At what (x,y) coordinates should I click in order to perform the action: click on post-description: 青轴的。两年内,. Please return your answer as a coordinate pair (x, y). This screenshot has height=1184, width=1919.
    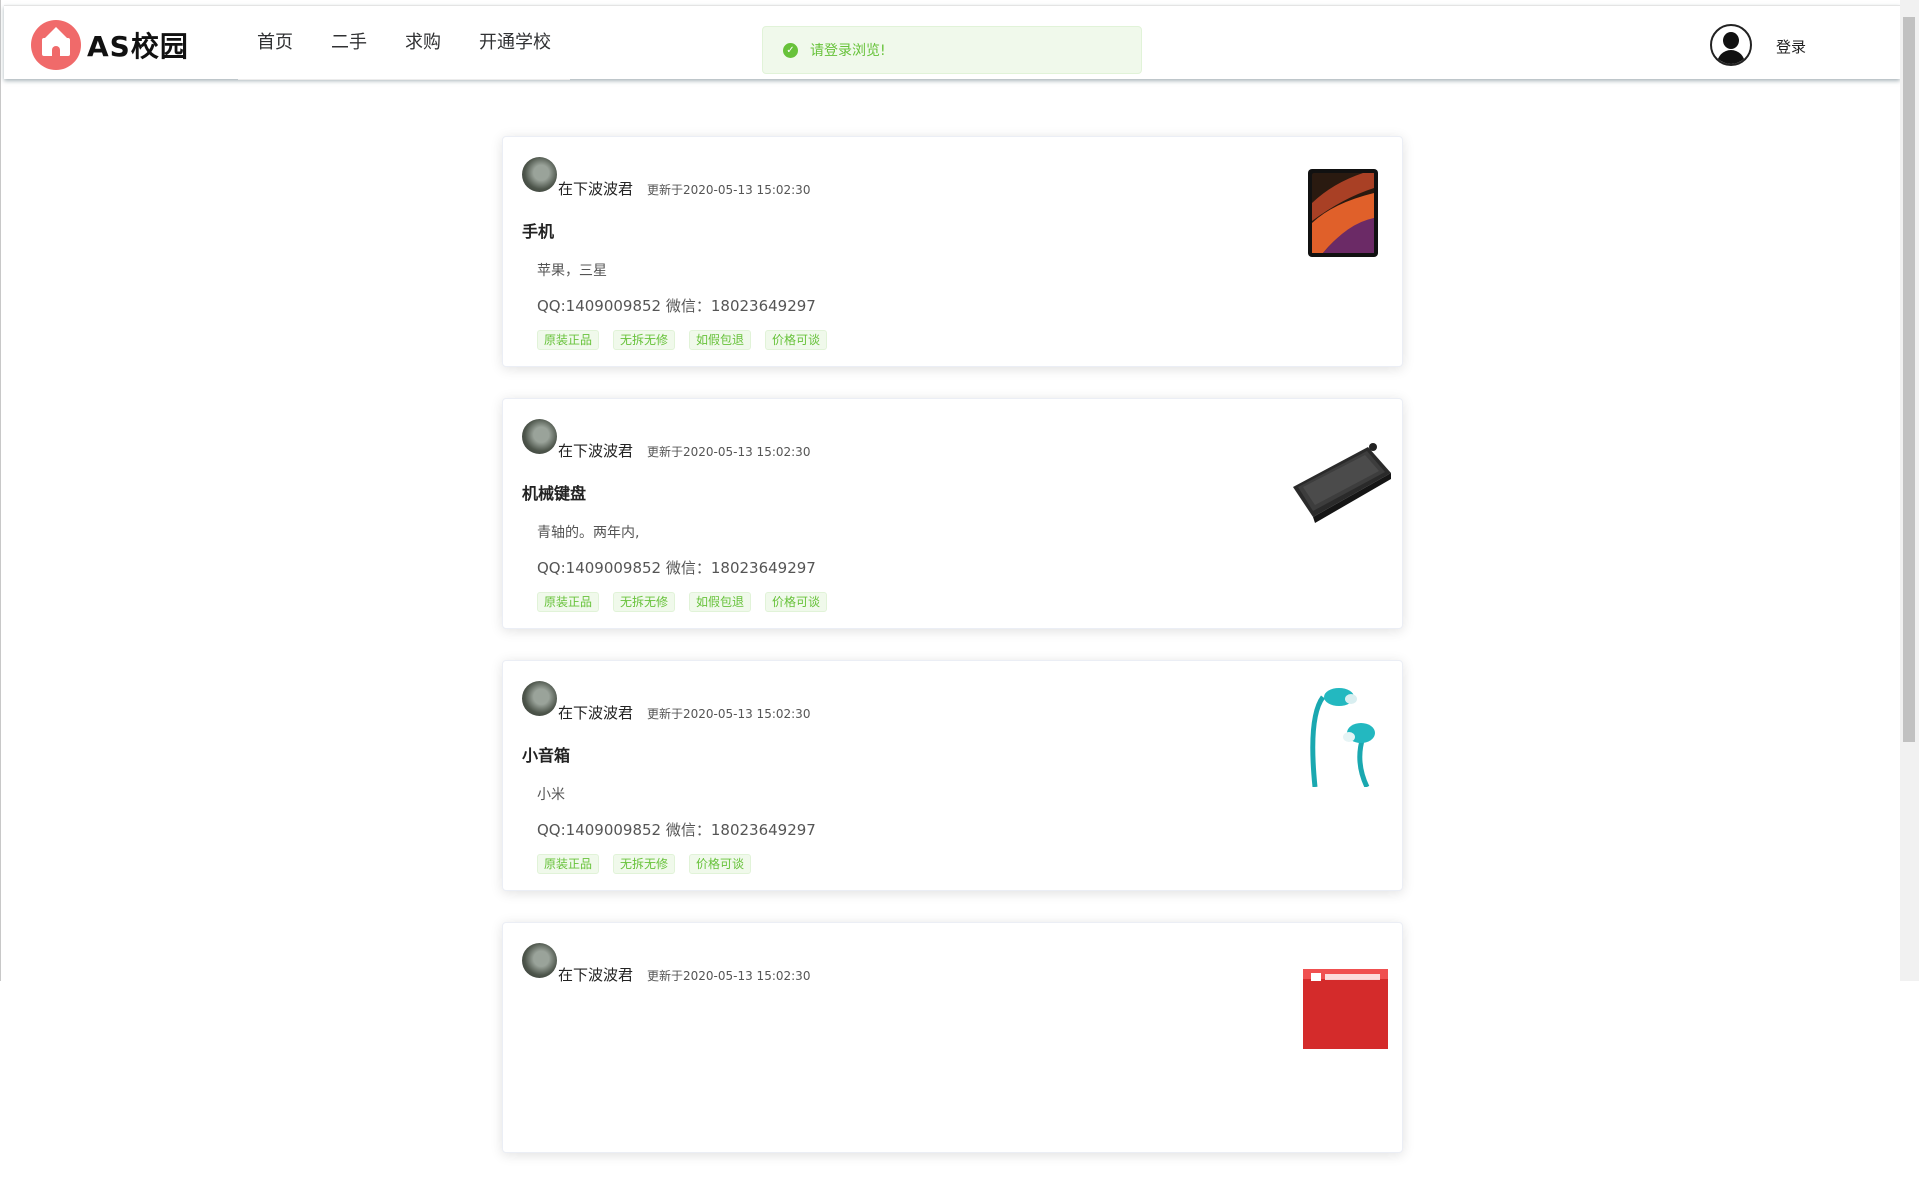
    Looking at the image, I should click on (588, 533).